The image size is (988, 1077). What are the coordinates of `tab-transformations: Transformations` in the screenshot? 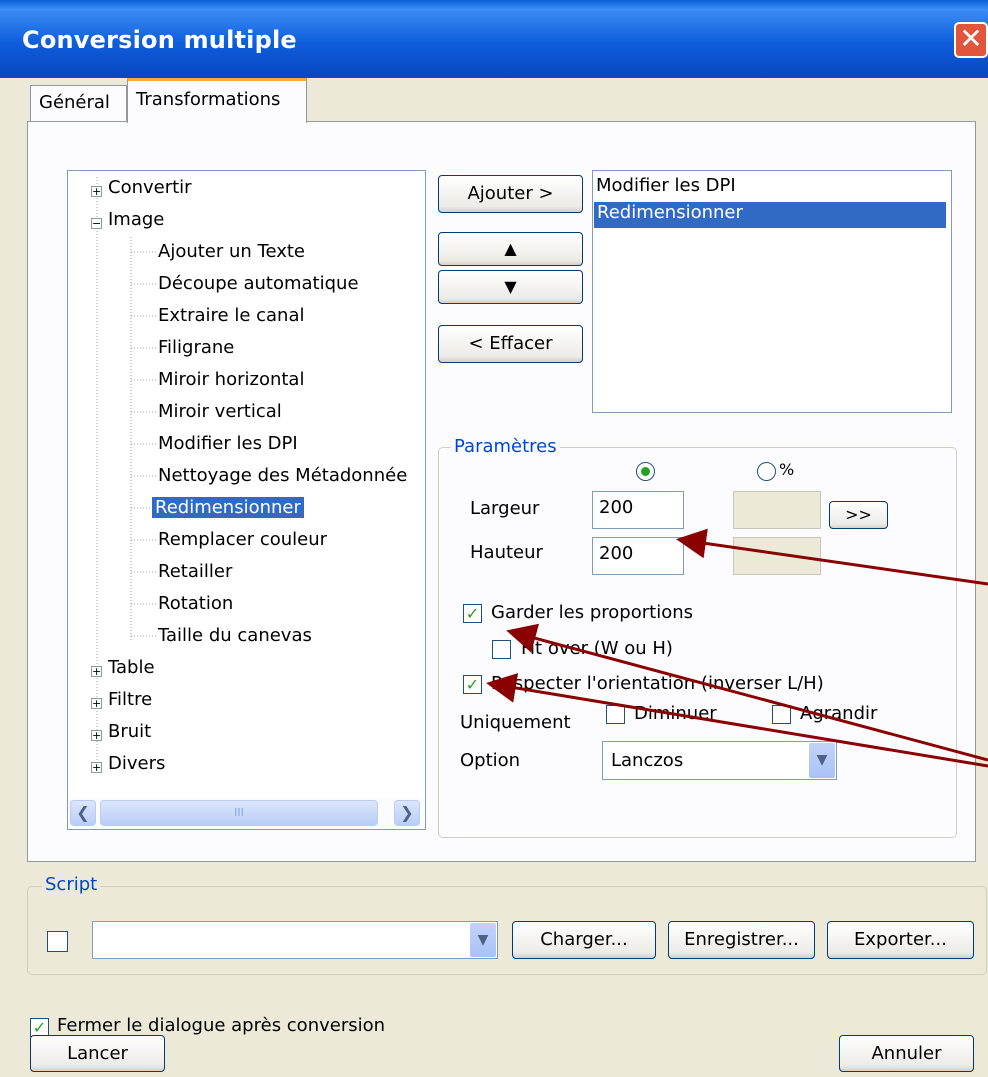 It's located at (217, 100).